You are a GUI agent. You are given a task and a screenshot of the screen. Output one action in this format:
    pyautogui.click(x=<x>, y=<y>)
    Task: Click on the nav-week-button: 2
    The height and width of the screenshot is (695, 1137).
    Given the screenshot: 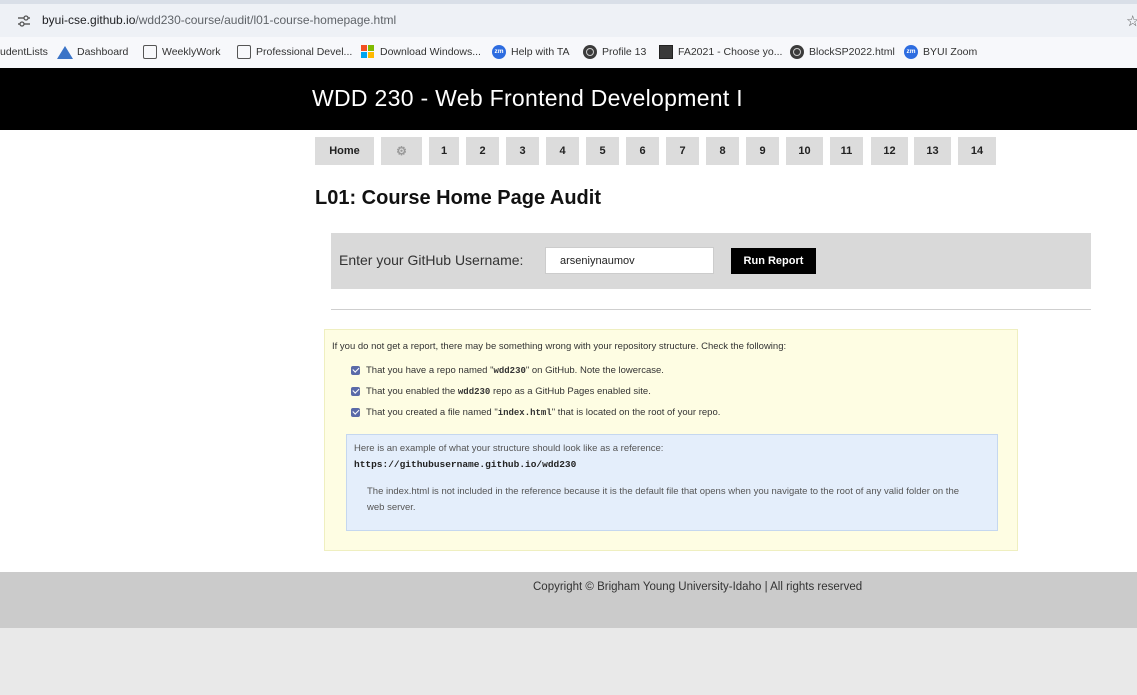 What is the action you would take?
    pyautogui.click(x=482, y=151)
    